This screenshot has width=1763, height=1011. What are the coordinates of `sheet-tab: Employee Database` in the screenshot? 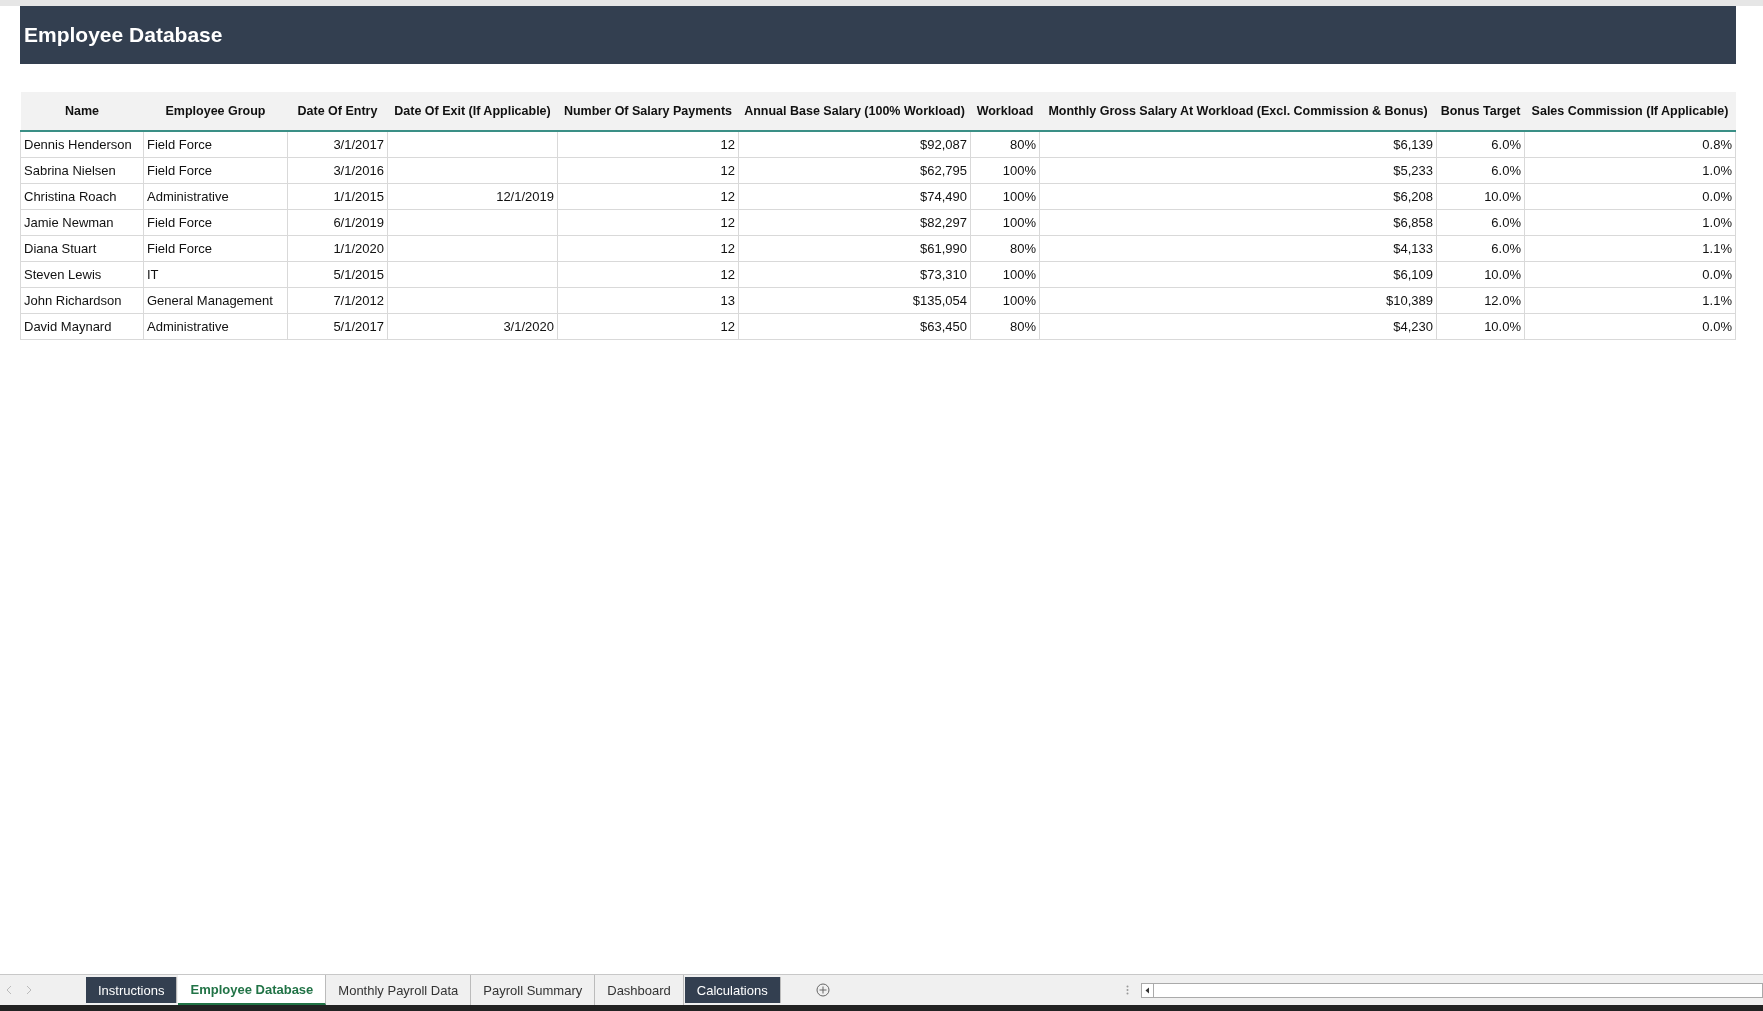 It's located at (252, 990).